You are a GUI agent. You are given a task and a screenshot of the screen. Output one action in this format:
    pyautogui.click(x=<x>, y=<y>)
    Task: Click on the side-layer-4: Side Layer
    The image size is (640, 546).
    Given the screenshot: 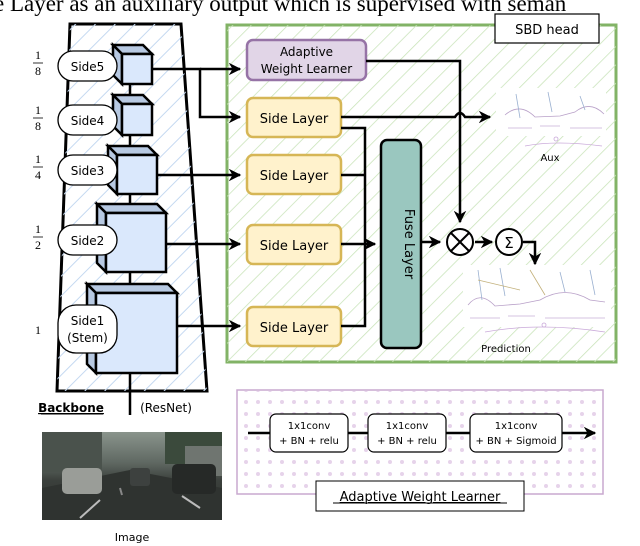 What is the action you would take?
    pyautogui.click(x=294, y=326)
    